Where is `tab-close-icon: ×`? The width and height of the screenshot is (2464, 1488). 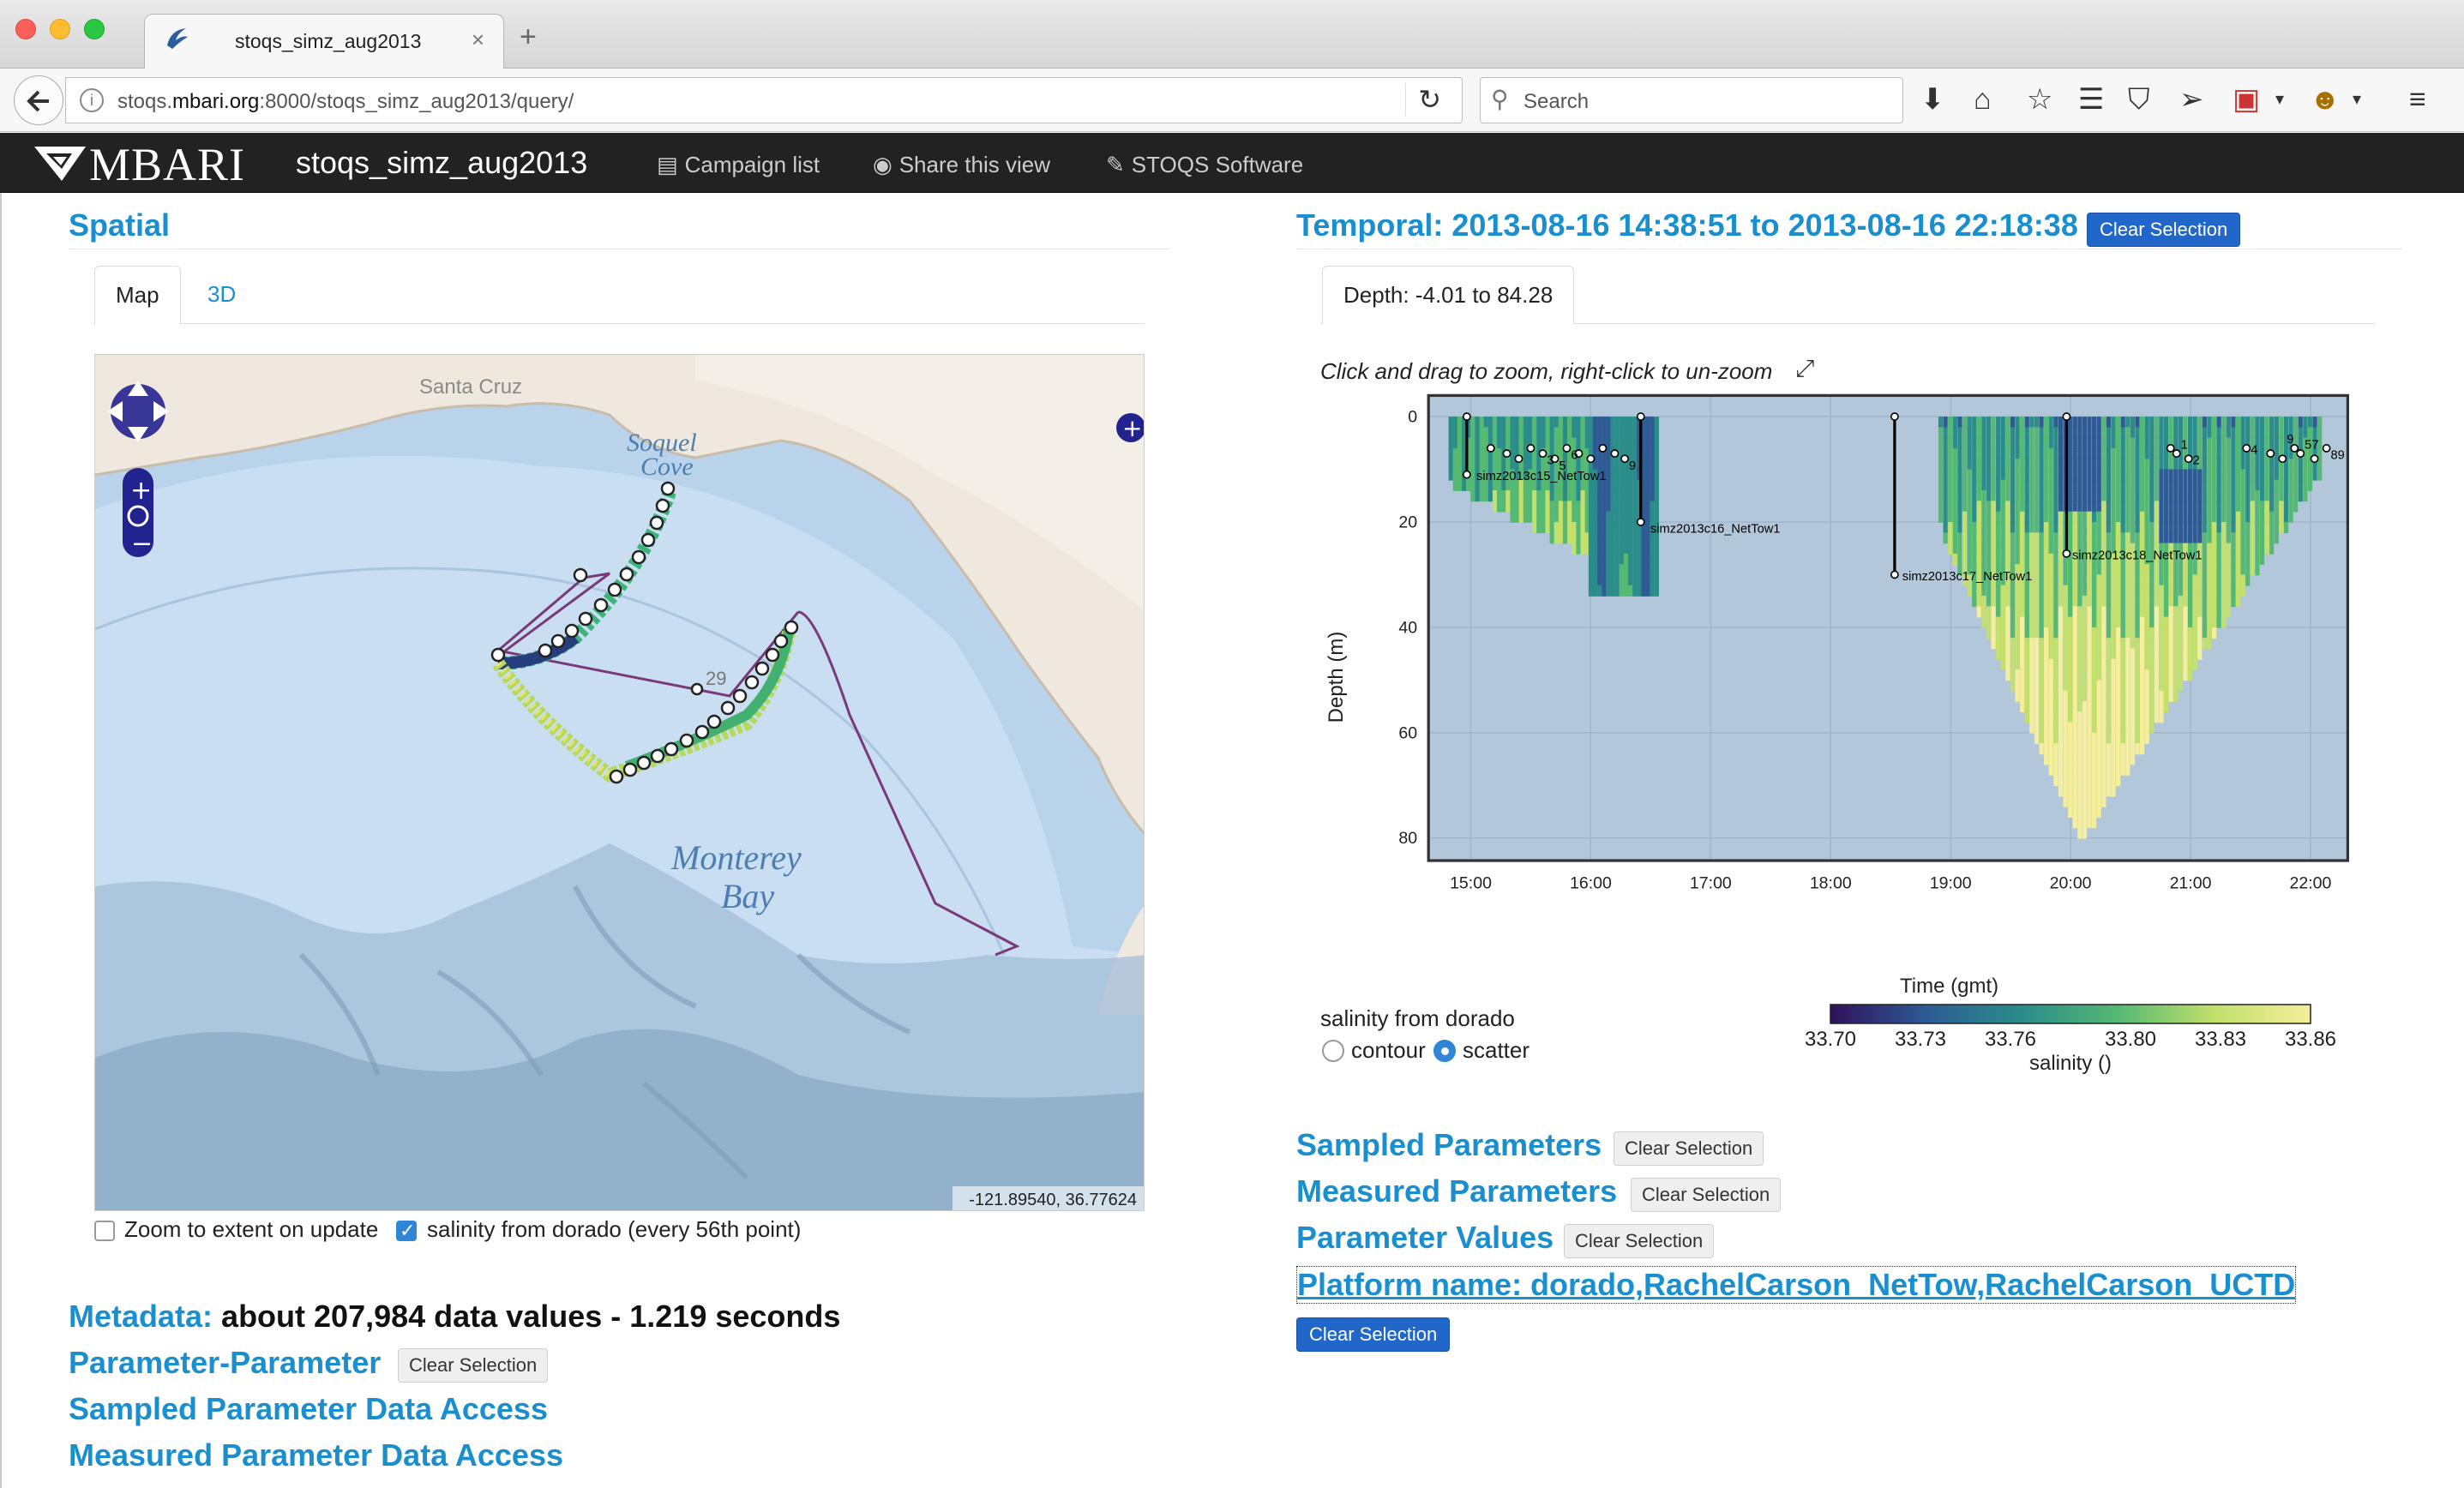
tab-close-icon: × is located at coordinates (478, 40).